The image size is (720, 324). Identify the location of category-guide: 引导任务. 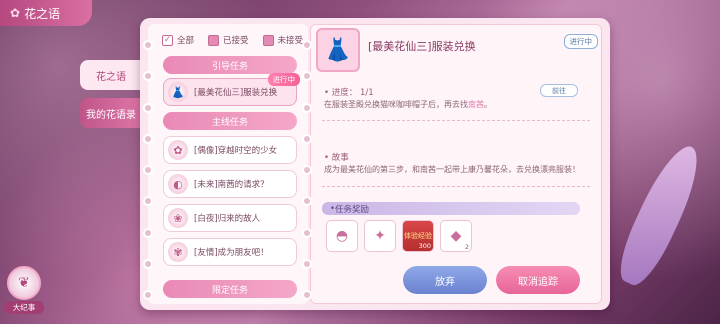
(230, 65).